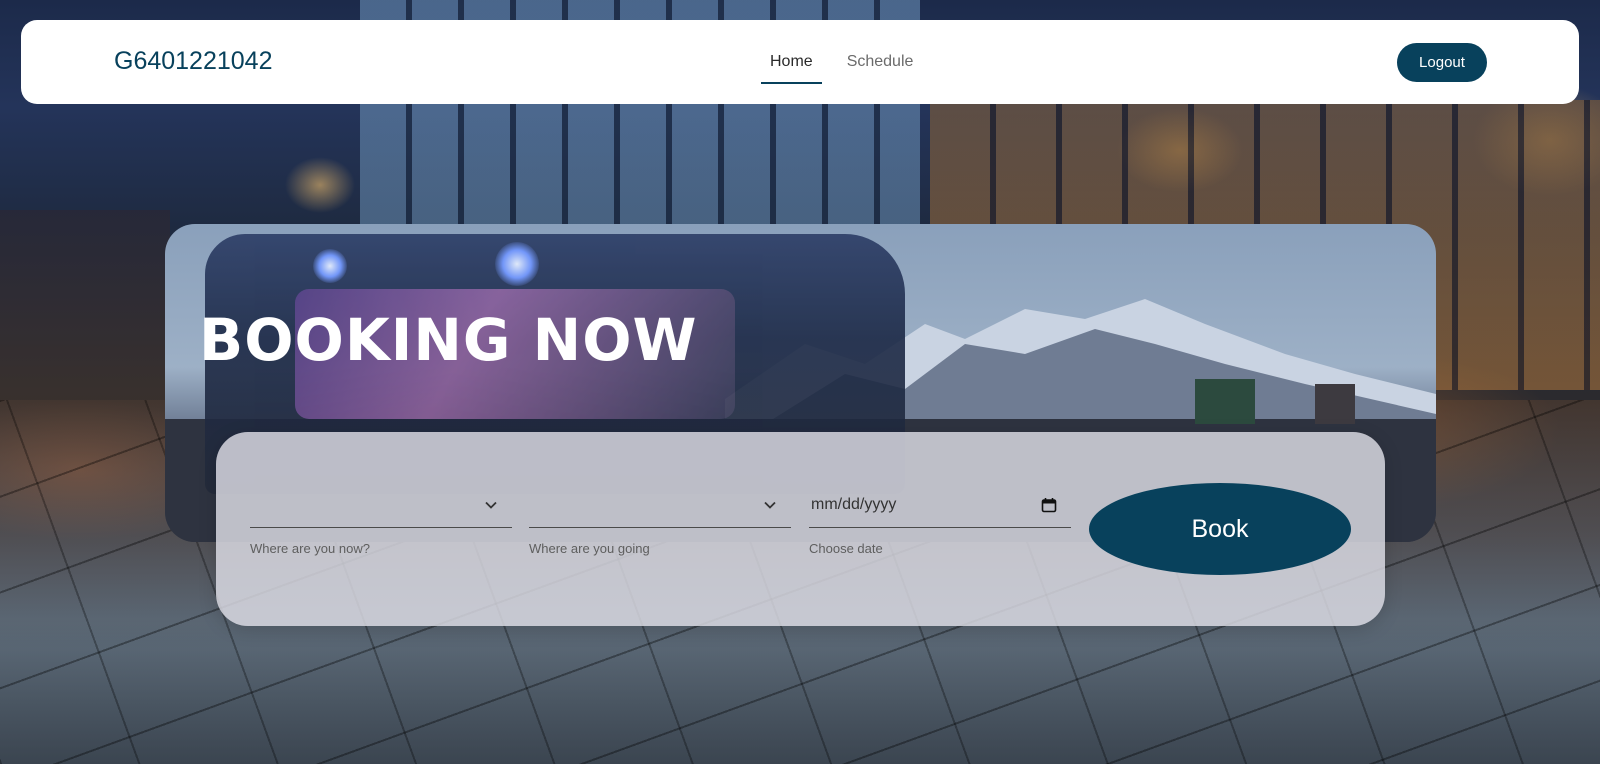  Describe the element at coordinates (1220, 529) in the screenshot. I see `book-button: Book` at that location.